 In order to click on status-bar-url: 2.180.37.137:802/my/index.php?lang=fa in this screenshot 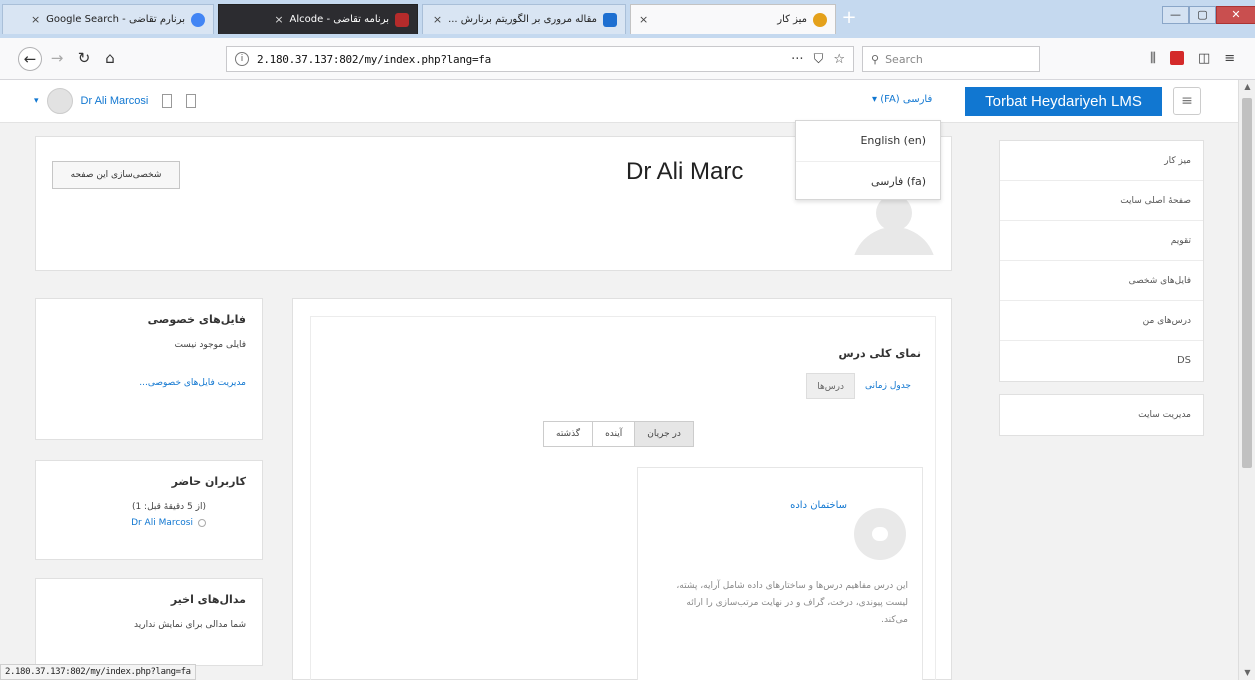, I will do `click(98, 672)`.